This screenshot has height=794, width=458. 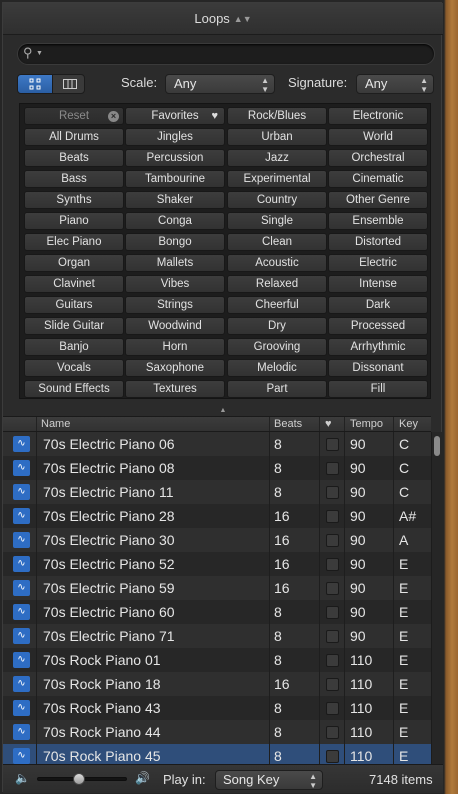 What do you see at coordinates (378, 389) in the screenshot?
I see `keyword-button-fill: Fill` at bounding box center [378, 389].